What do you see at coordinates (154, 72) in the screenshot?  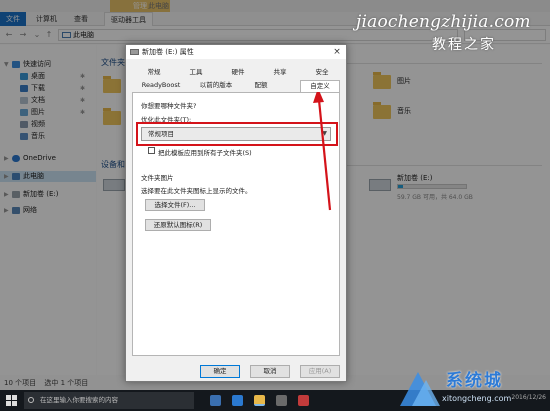 I see `tab-general: 常规` at bounding box center [154, 72].